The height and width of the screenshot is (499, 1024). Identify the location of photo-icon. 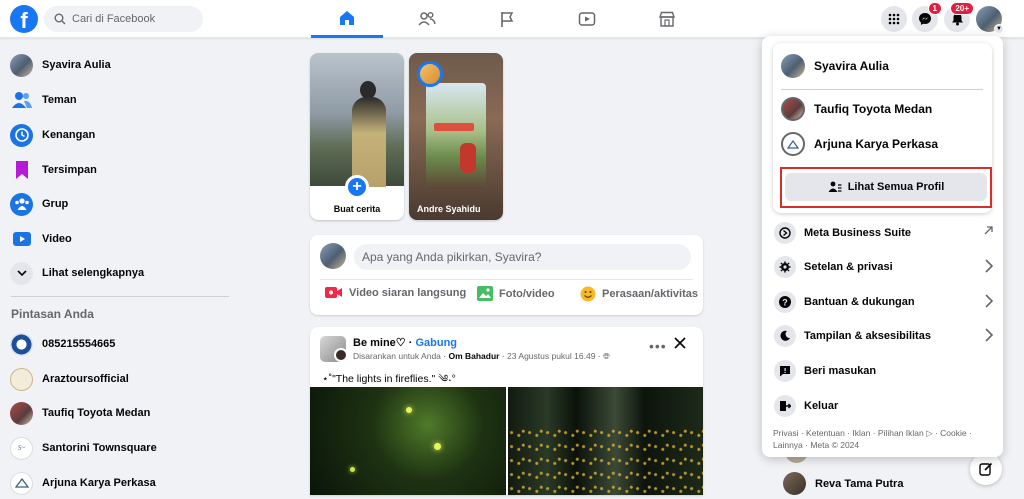
(485, 293).